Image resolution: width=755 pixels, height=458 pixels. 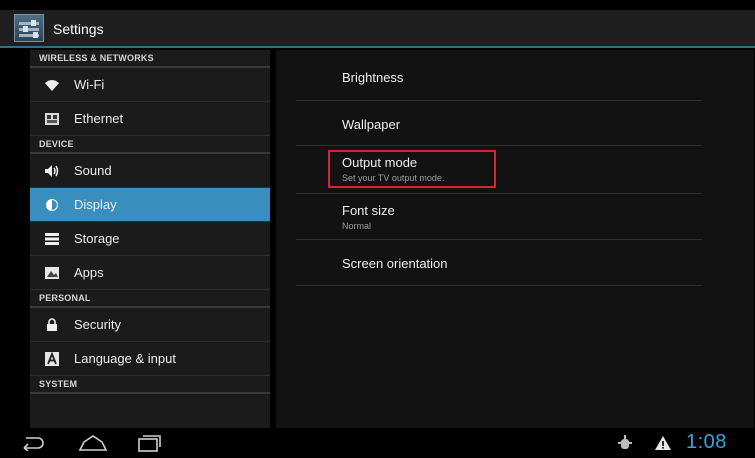 What do you see at coordinates (150, 59) in the screenshot?
I see `section-header-wireless: WIRELESS & NETWORKS` at bounding box center [150, 59].